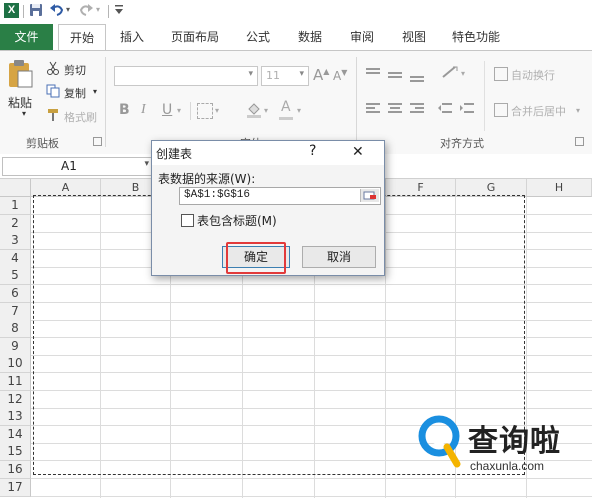 This screenshot has height=498, width=592. What do you see at coordinates (42, 143) in the screenshot?
I see `clipboard-group-label: 剪贴板` at bounding box center [42, 143].